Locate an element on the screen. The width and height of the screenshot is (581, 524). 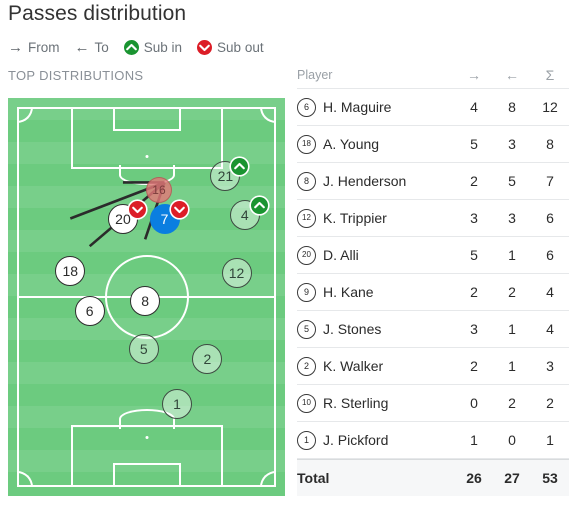
player-number: 7 is located at coordinates (164, 219).